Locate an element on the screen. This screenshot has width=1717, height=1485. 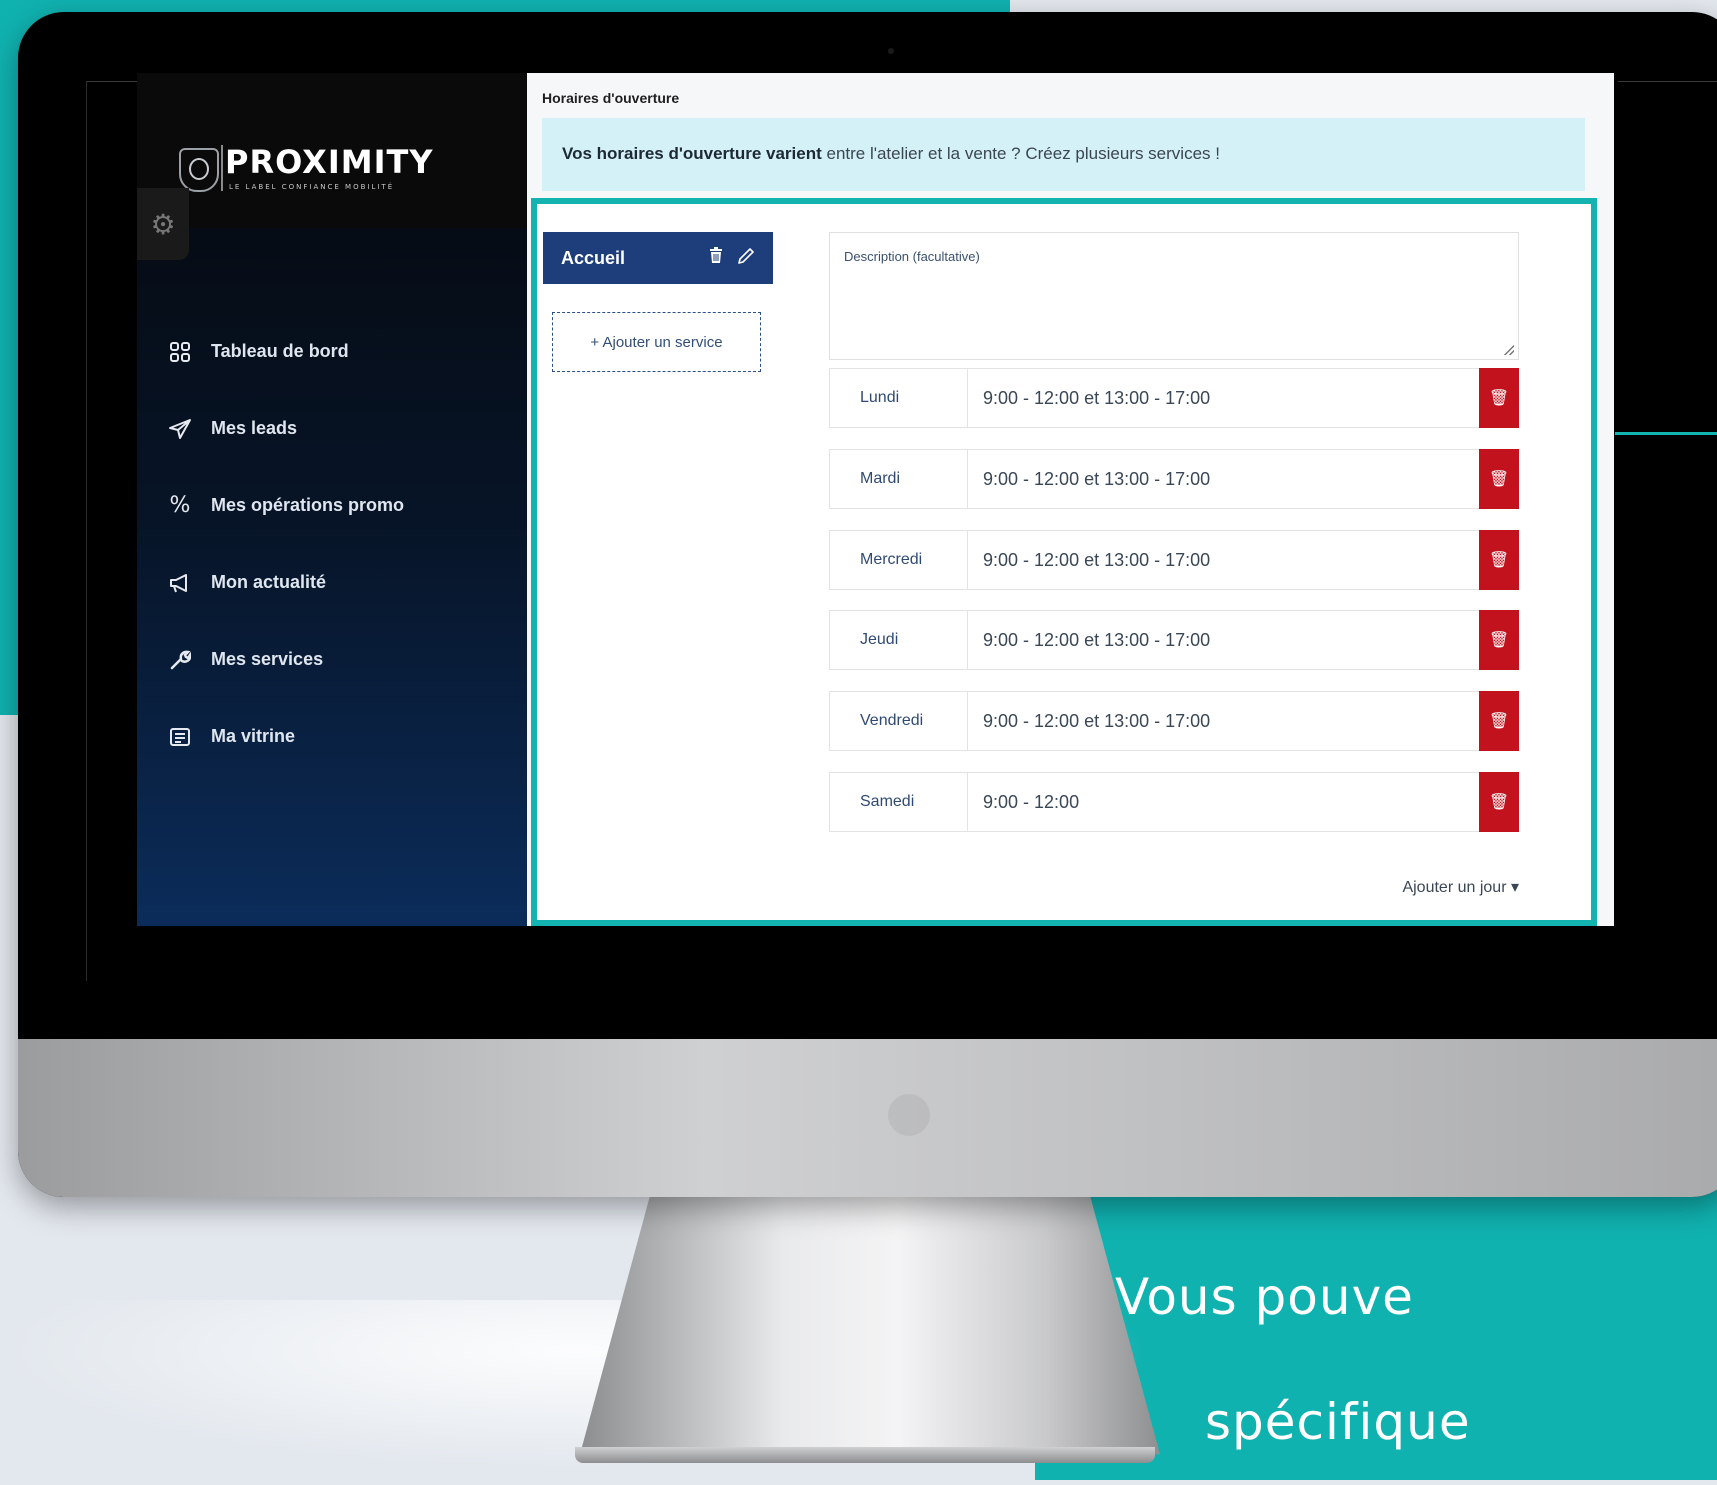
monitor-stand is located at coordinates (870, 1326).